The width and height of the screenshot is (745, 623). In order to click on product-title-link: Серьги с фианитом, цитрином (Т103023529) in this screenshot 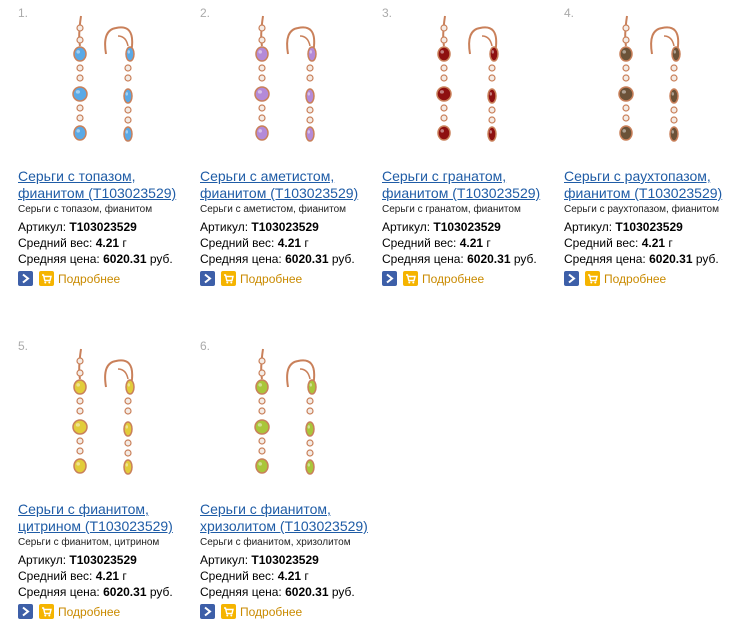, I will do `click(118, 518)`.